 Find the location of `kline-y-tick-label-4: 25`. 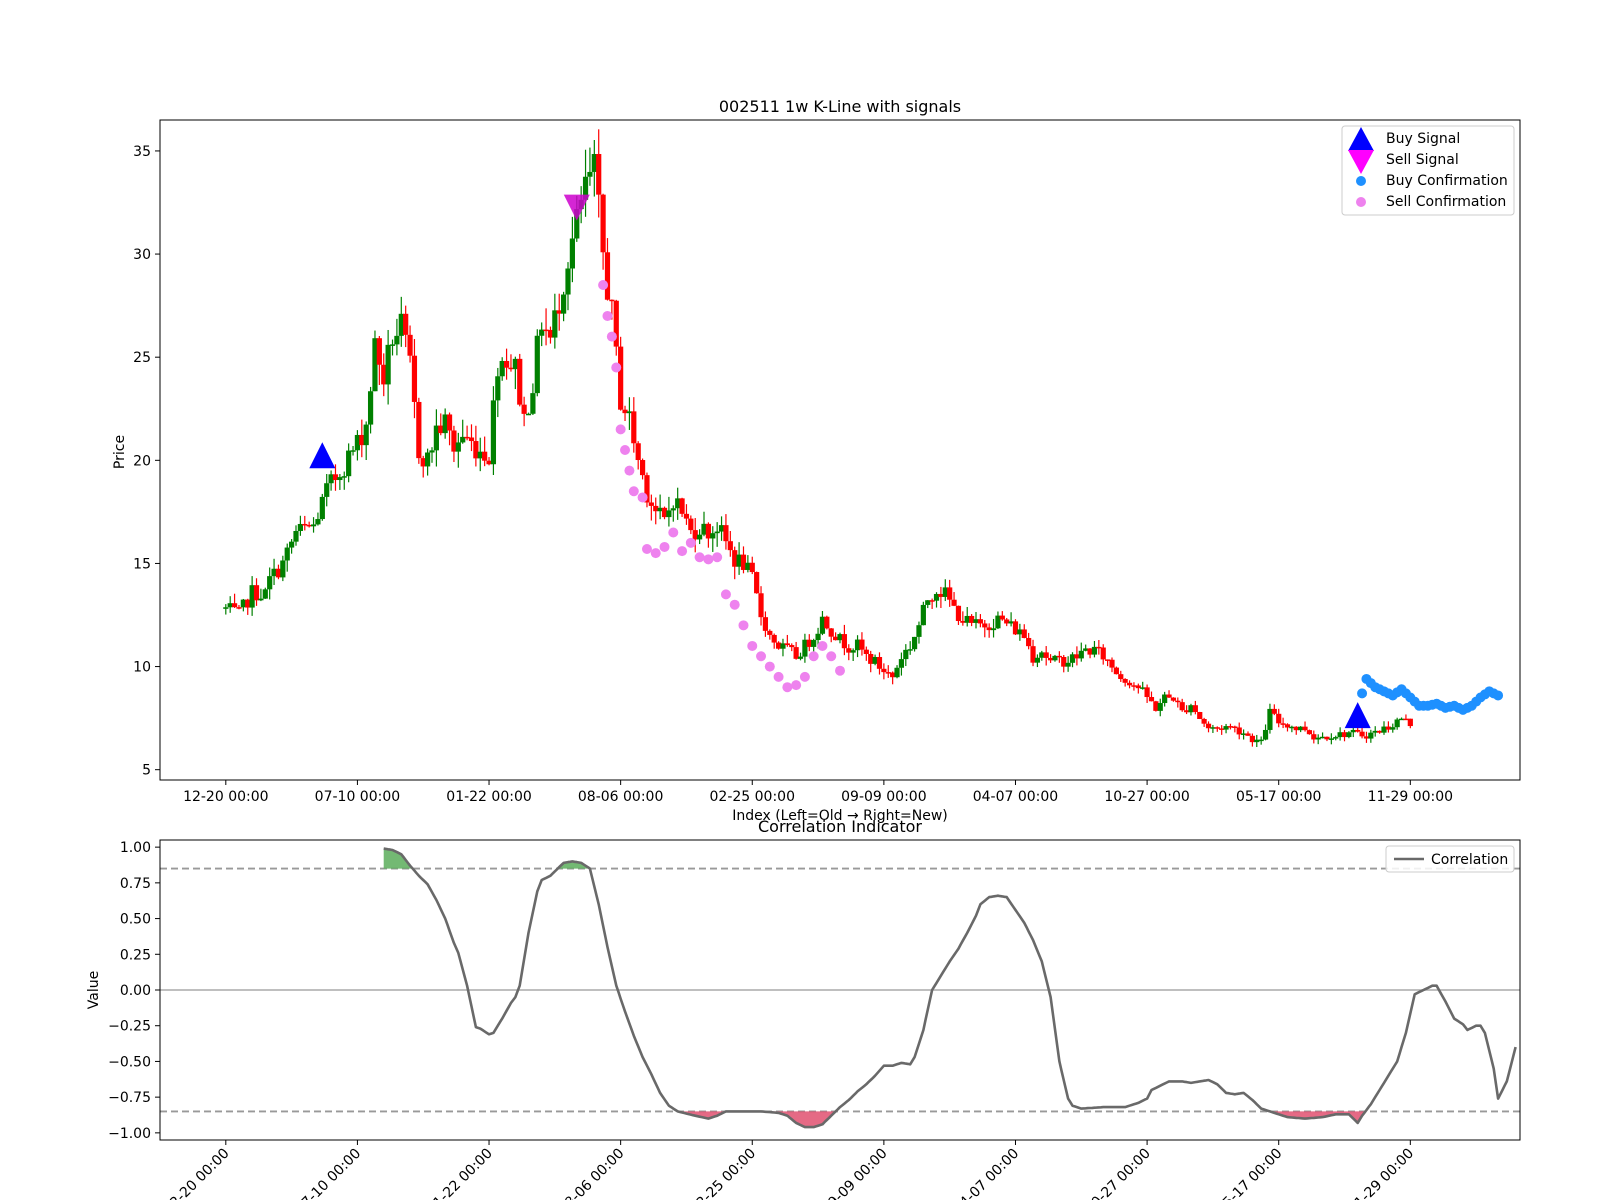

kline-y-tick-label-4: 25 is located at coordinates (142, 358).